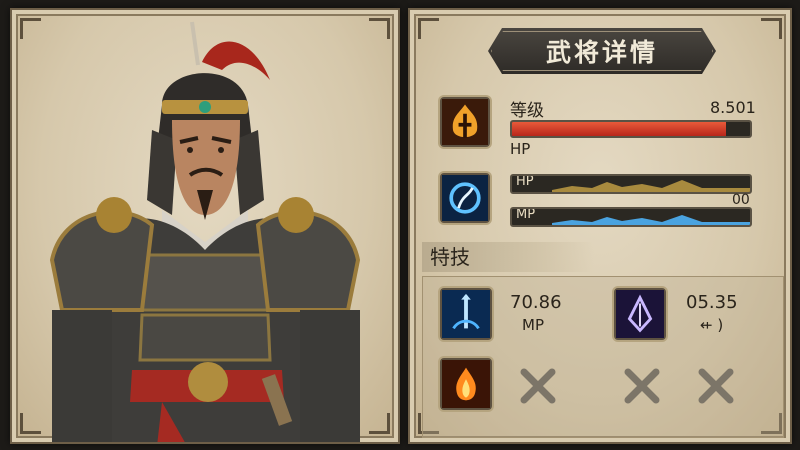  What do you see at coordinates (651, 186) in the screenshot?
I see `hp-wave-icon` at bounding box center [651, 186].